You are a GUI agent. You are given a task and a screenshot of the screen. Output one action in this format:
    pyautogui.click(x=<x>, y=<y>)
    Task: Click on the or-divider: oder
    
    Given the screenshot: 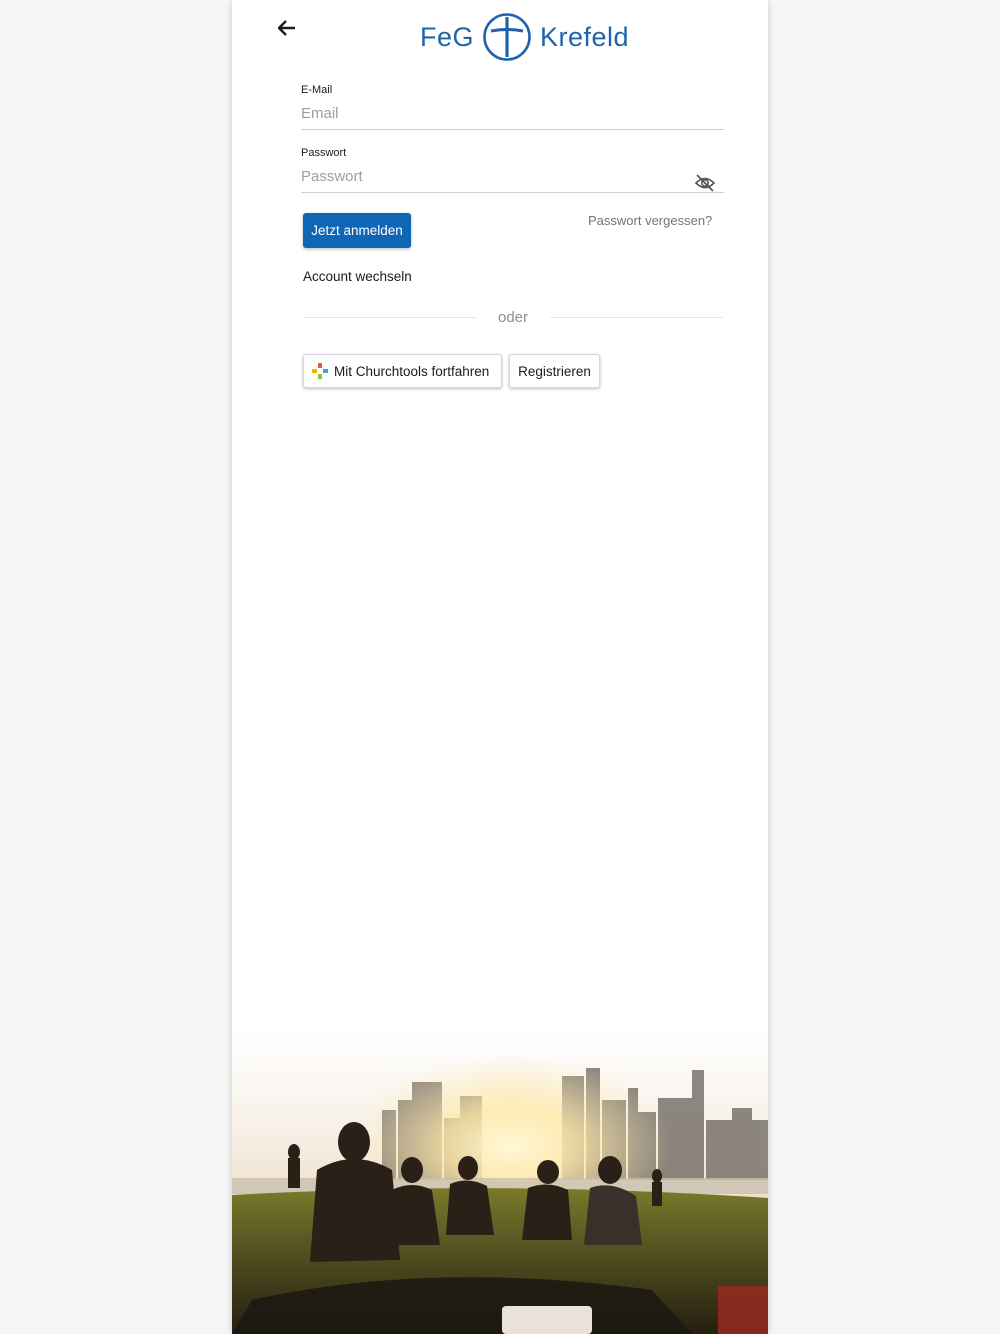 What is the action you would take?
    pyautogui.click(x=513, y=317)
    